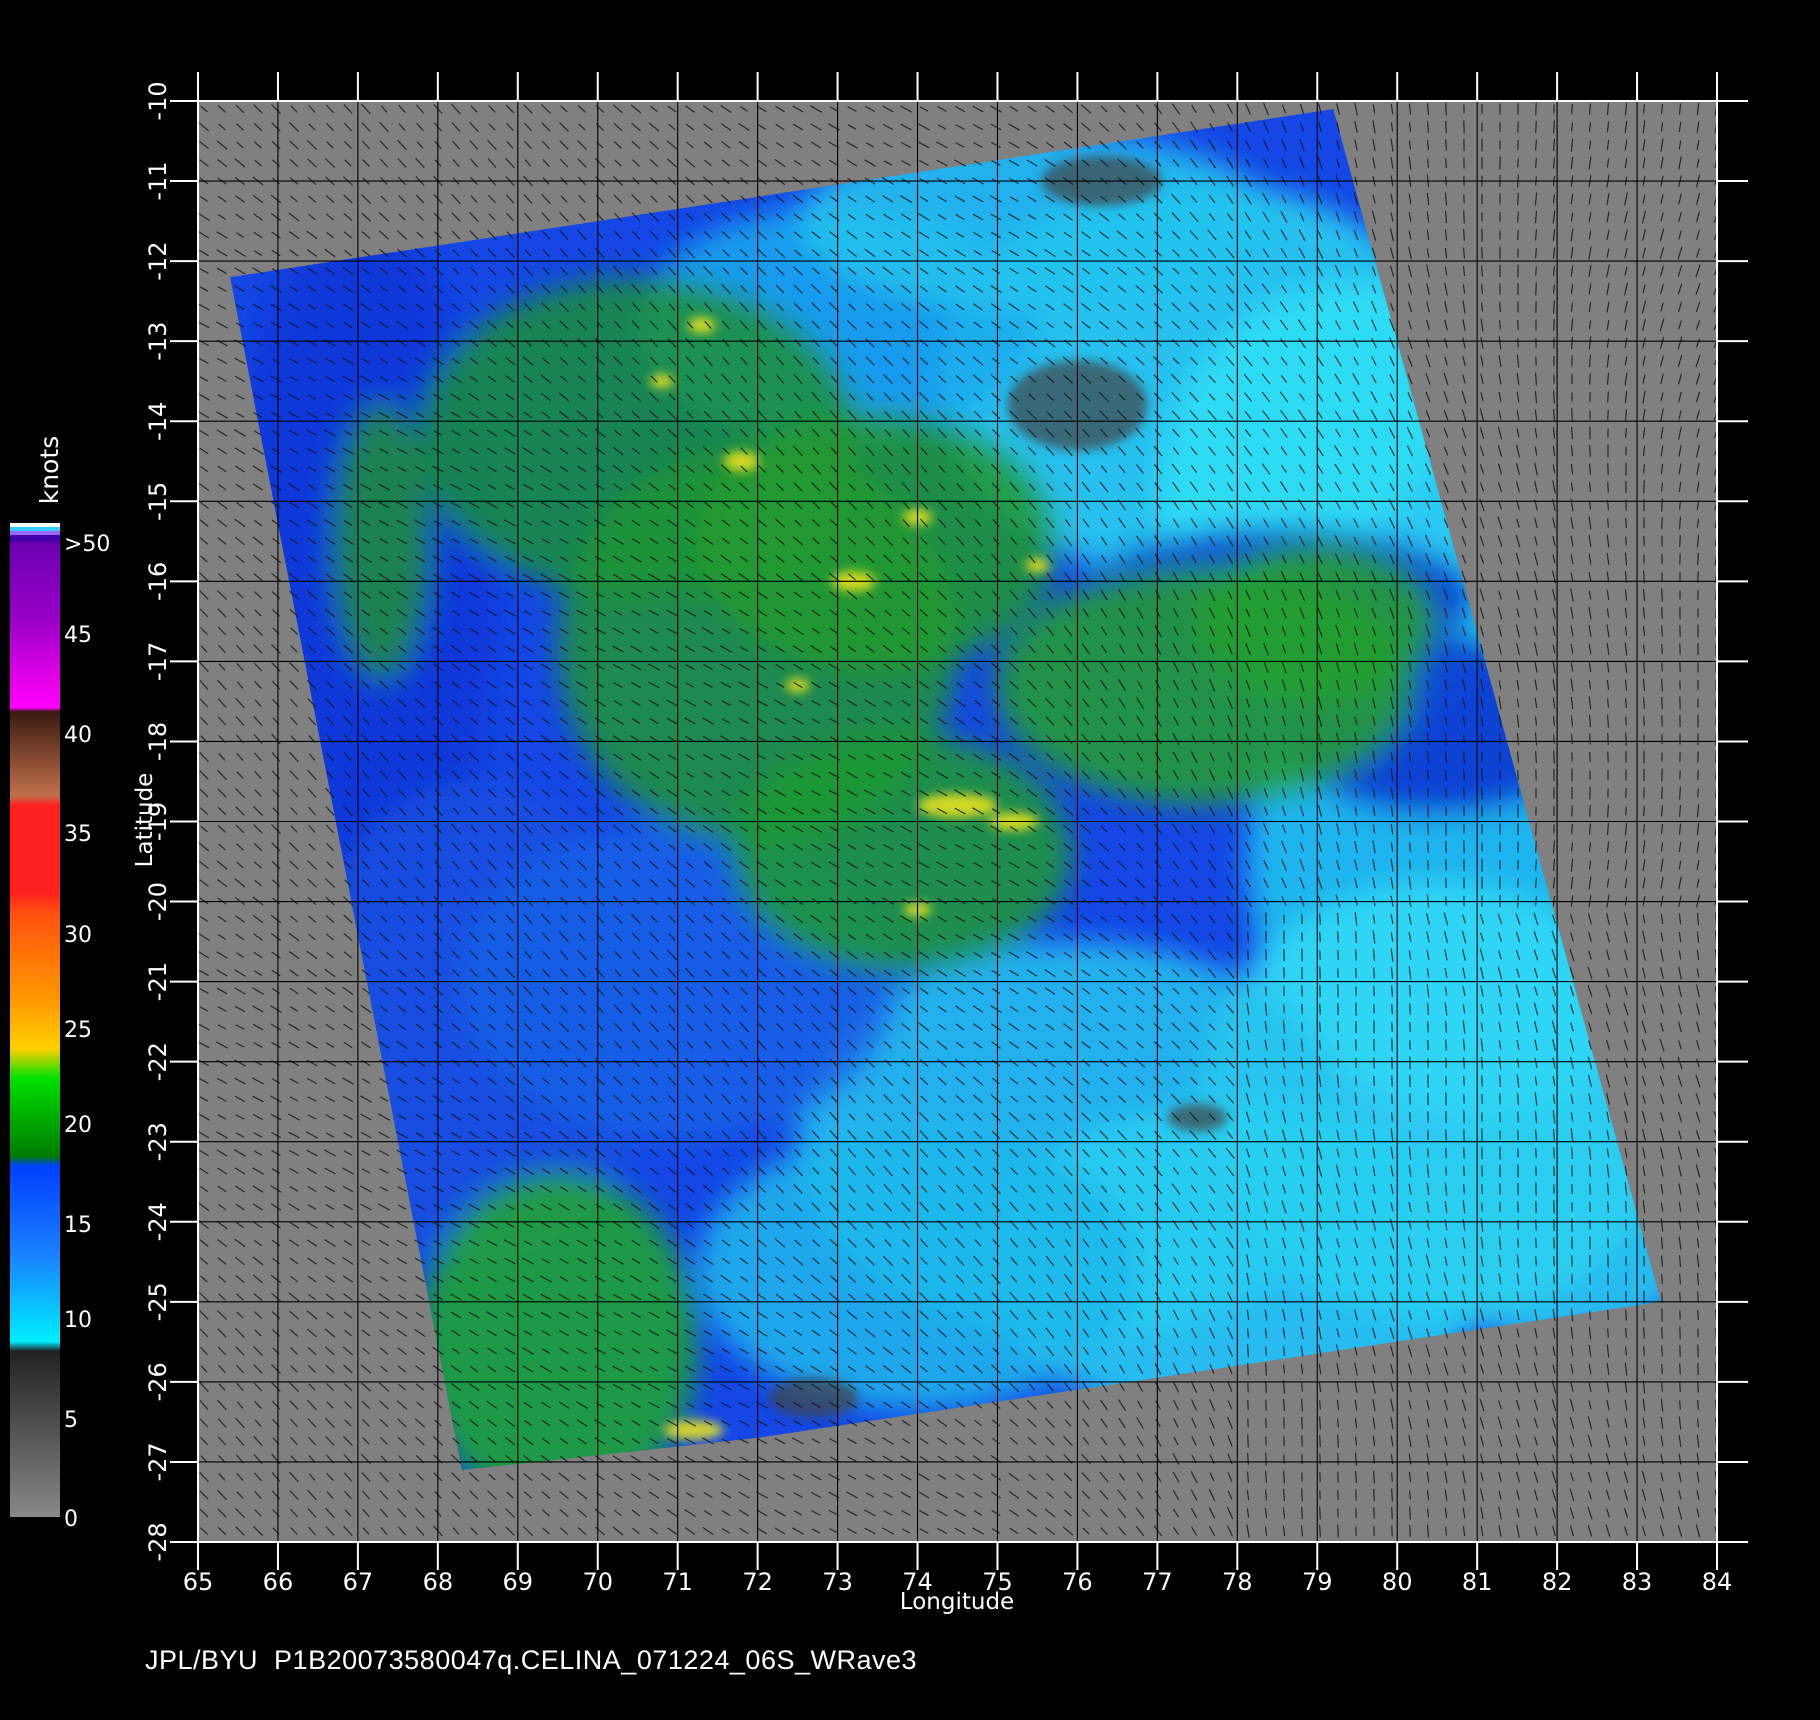 This screenshot has width=1820, height=1720. What do you see at coordinates (158, 661) in the screenshot?
I see `y-tick-label: -17` at bounding box center [158, 661].